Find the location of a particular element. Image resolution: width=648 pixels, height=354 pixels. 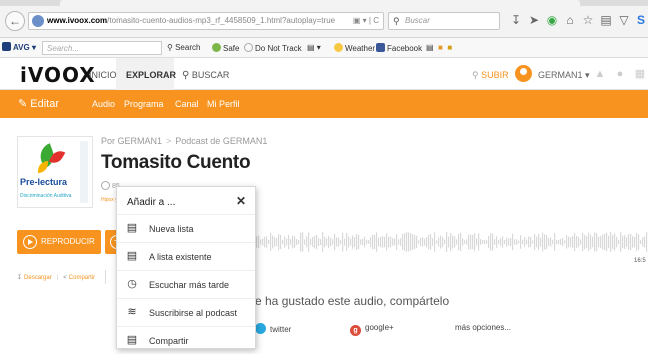

subnav-canal: Canal is located at coordinates (187, 104).